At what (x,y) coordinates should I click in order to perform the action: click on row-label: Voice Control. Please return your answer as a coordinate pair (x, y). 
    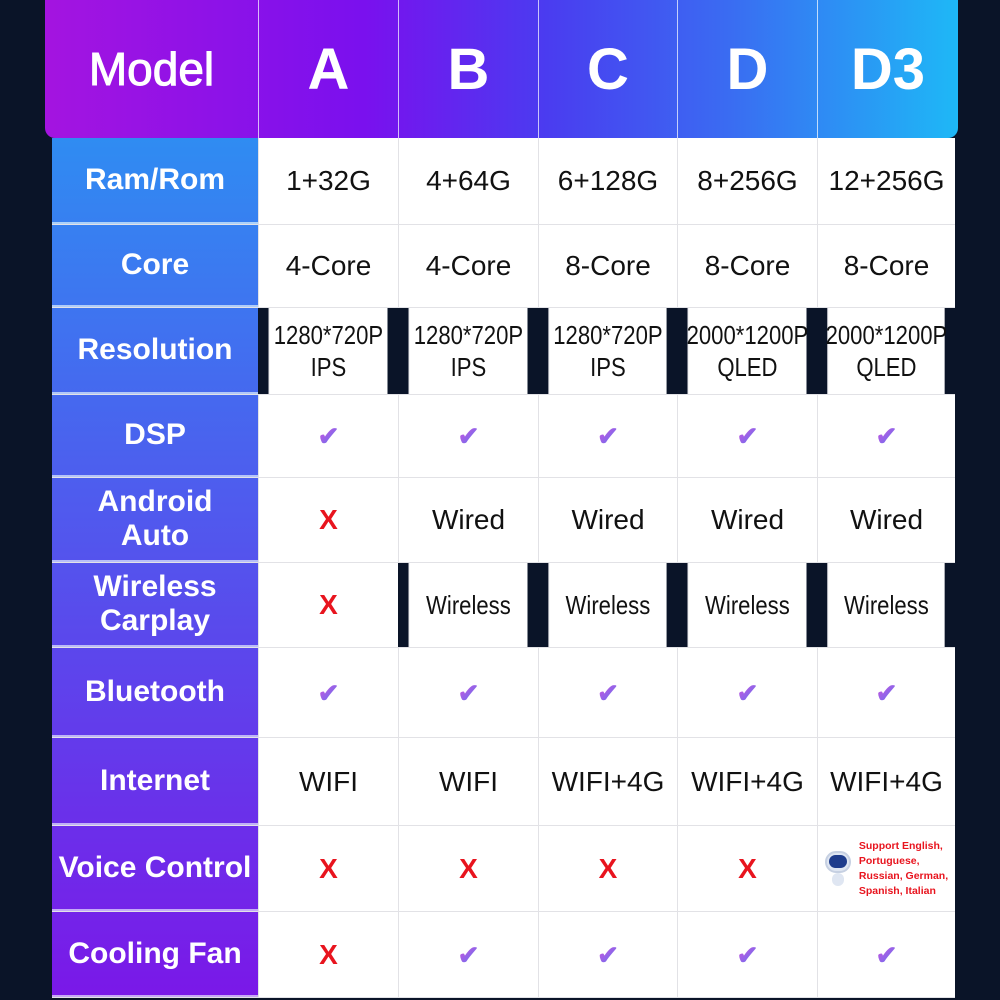
    Looking at the image, I should click on (155, 868).